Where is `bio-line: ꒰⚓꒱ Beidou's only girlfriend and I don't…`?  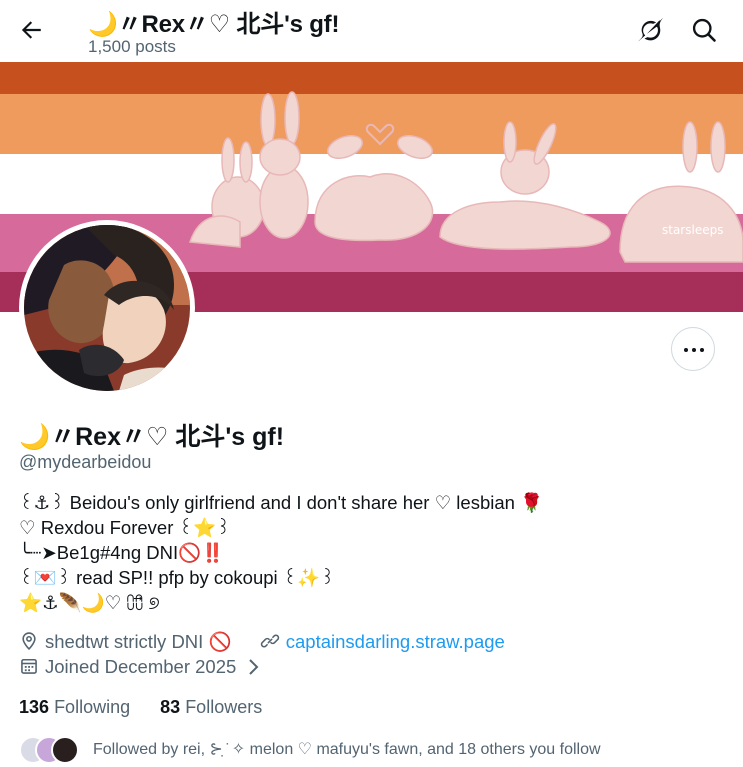 bio-line: ꒰⚓꒱ Beidou's only girlfriend and I don't… is located at coordinates (281, 502).